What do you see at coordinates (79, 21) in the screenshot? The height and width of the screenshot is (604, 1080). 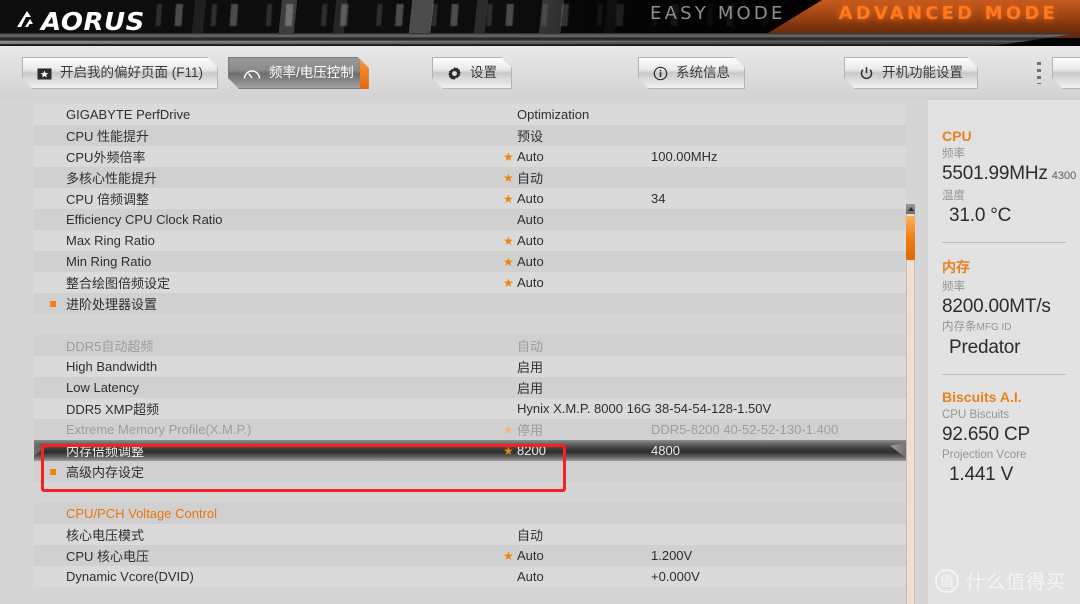 I see `aorus-logo: AORUS` at bounding box center [79, 21].